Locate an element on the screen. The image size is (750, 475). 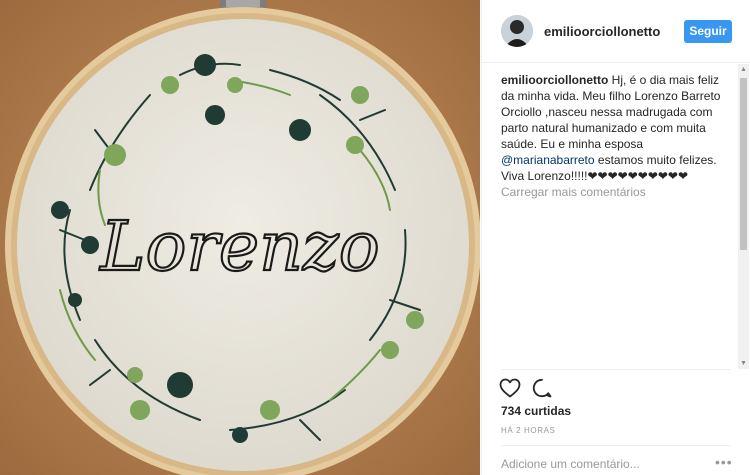
heart-outline-icon is located at coordinates (510, 388).